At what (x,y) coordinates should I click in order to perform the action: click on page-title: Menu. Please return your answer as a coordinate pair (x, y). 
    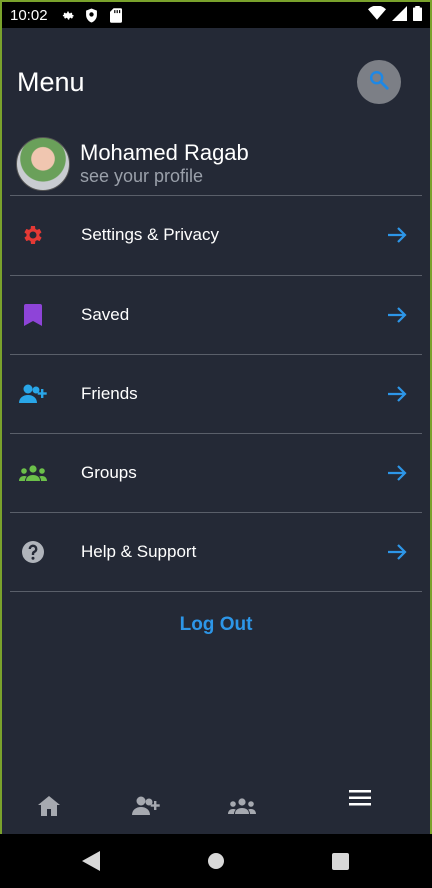
    Looking at the image, I should click on (51, 81).